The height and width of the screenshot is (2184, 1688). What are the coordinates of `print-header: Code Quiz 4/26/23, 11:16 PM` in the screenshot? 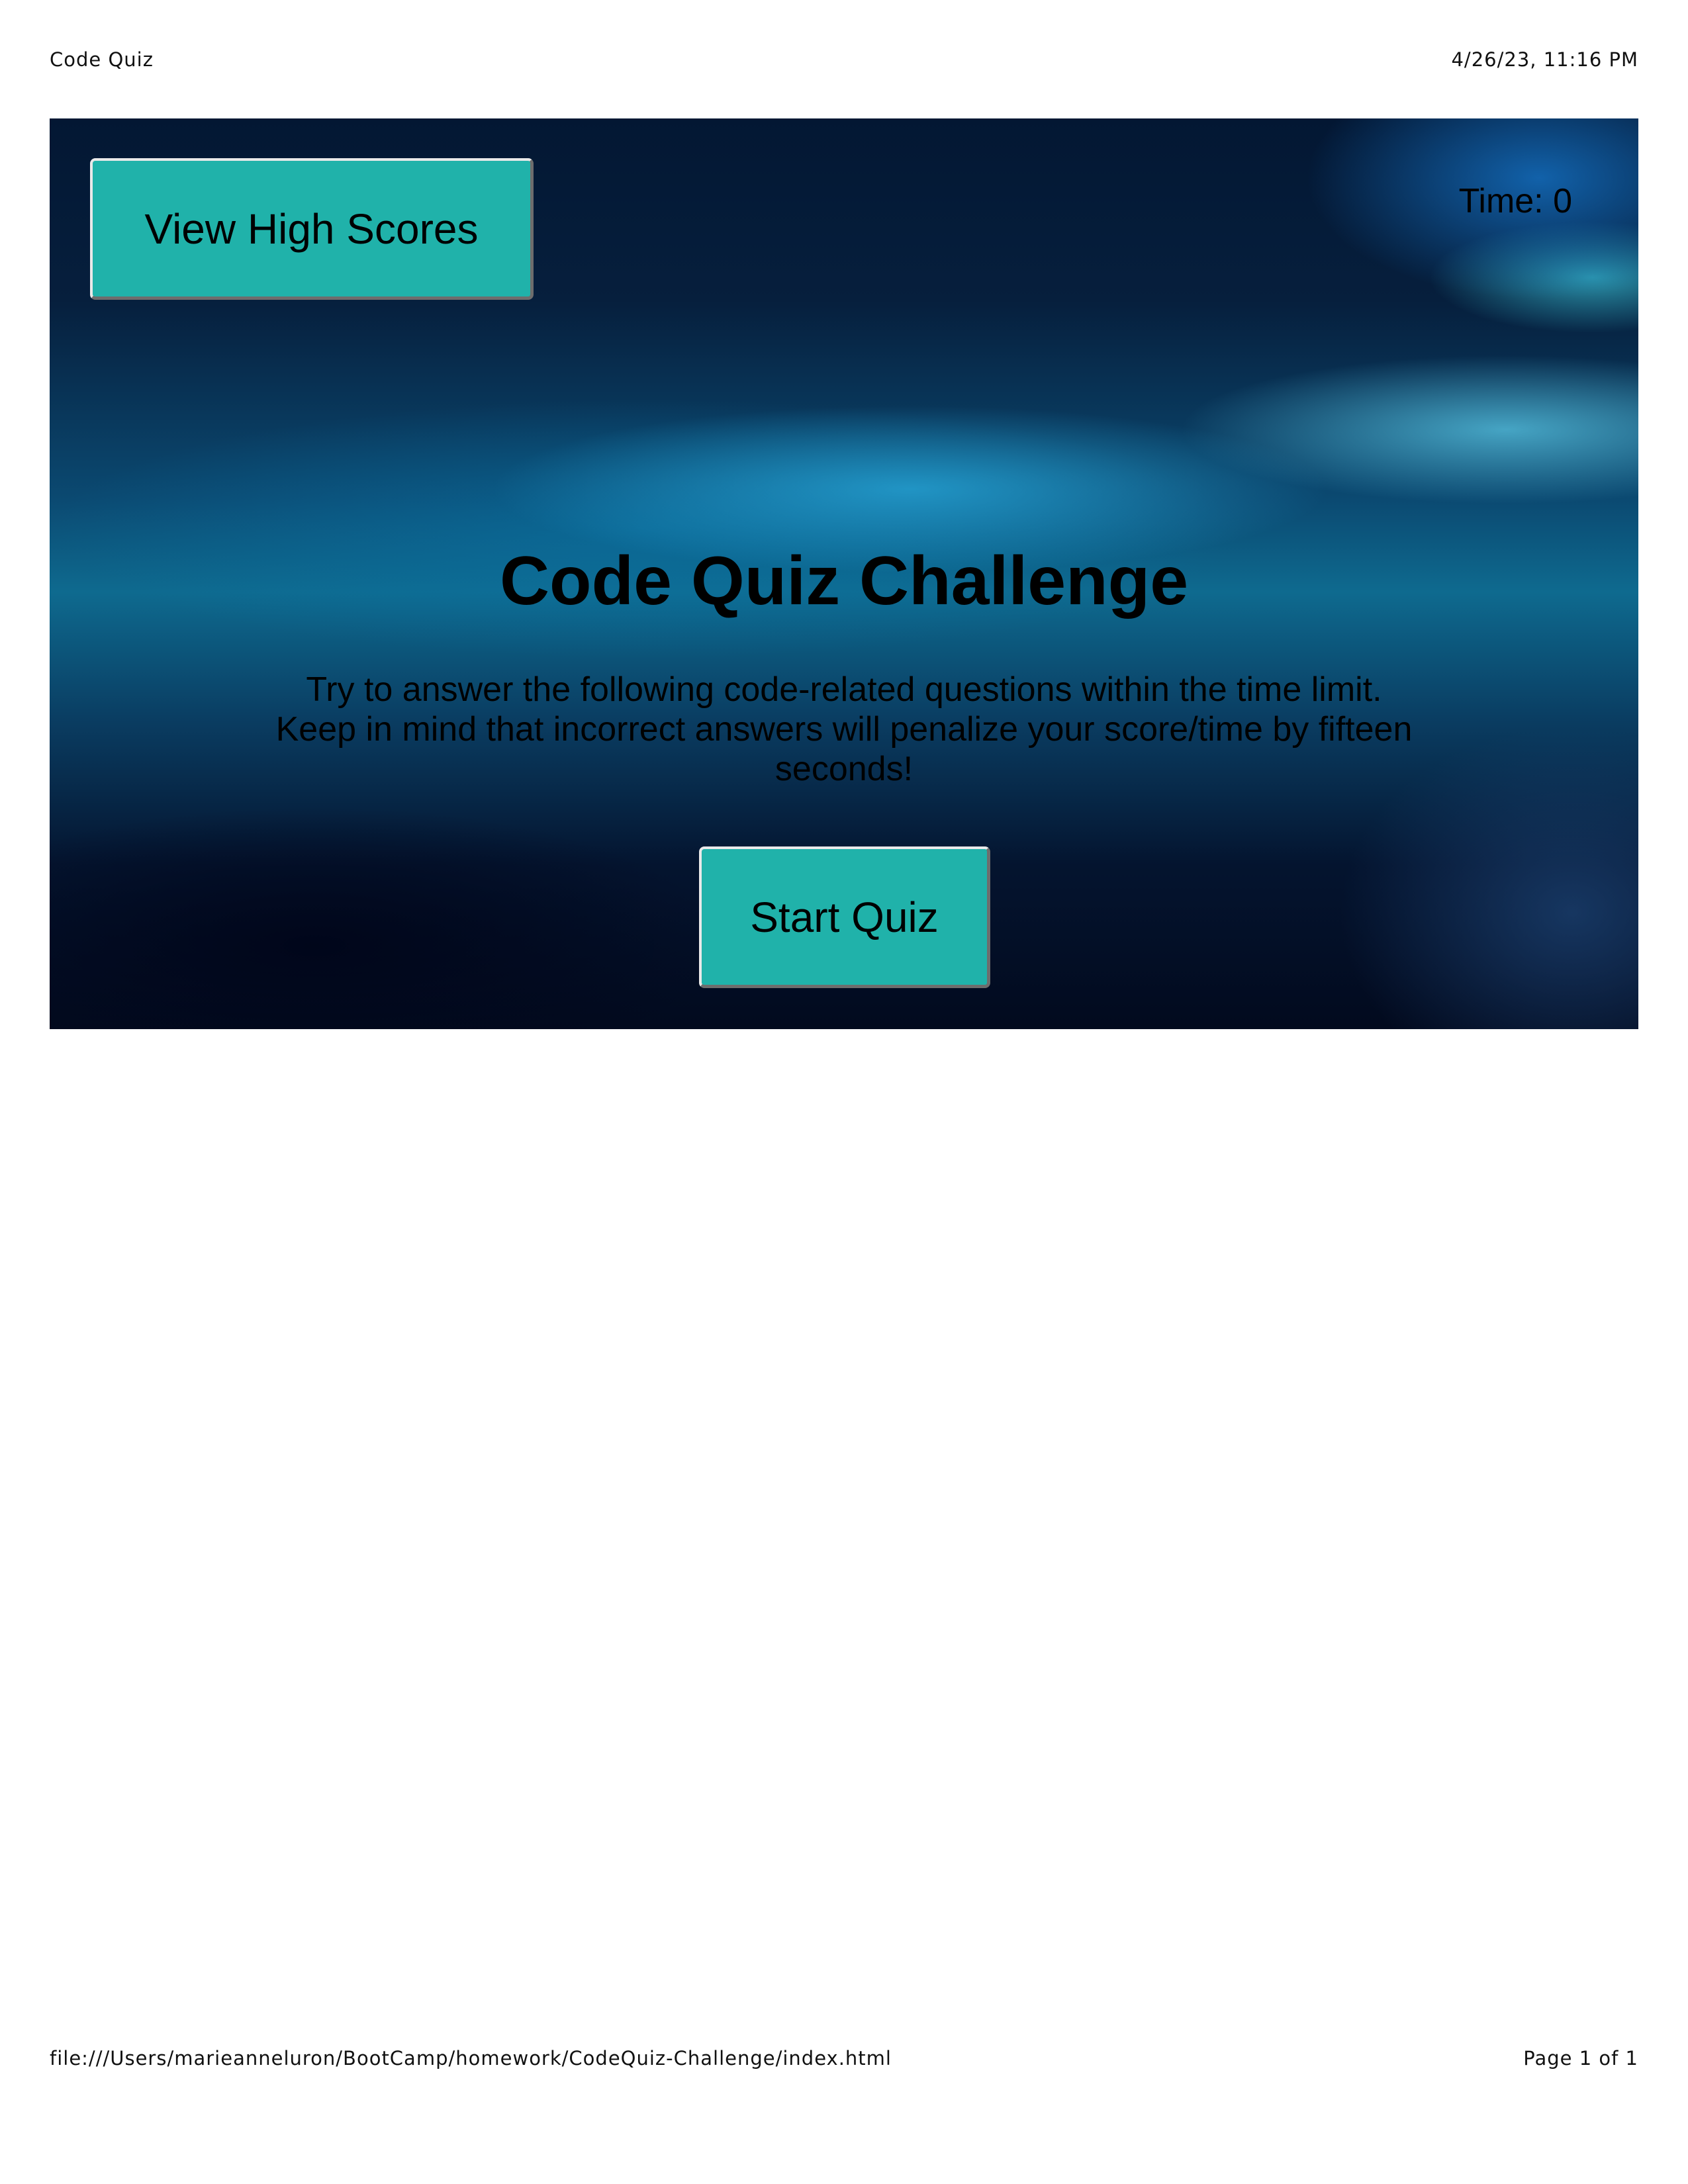 It's located at (844, 59).